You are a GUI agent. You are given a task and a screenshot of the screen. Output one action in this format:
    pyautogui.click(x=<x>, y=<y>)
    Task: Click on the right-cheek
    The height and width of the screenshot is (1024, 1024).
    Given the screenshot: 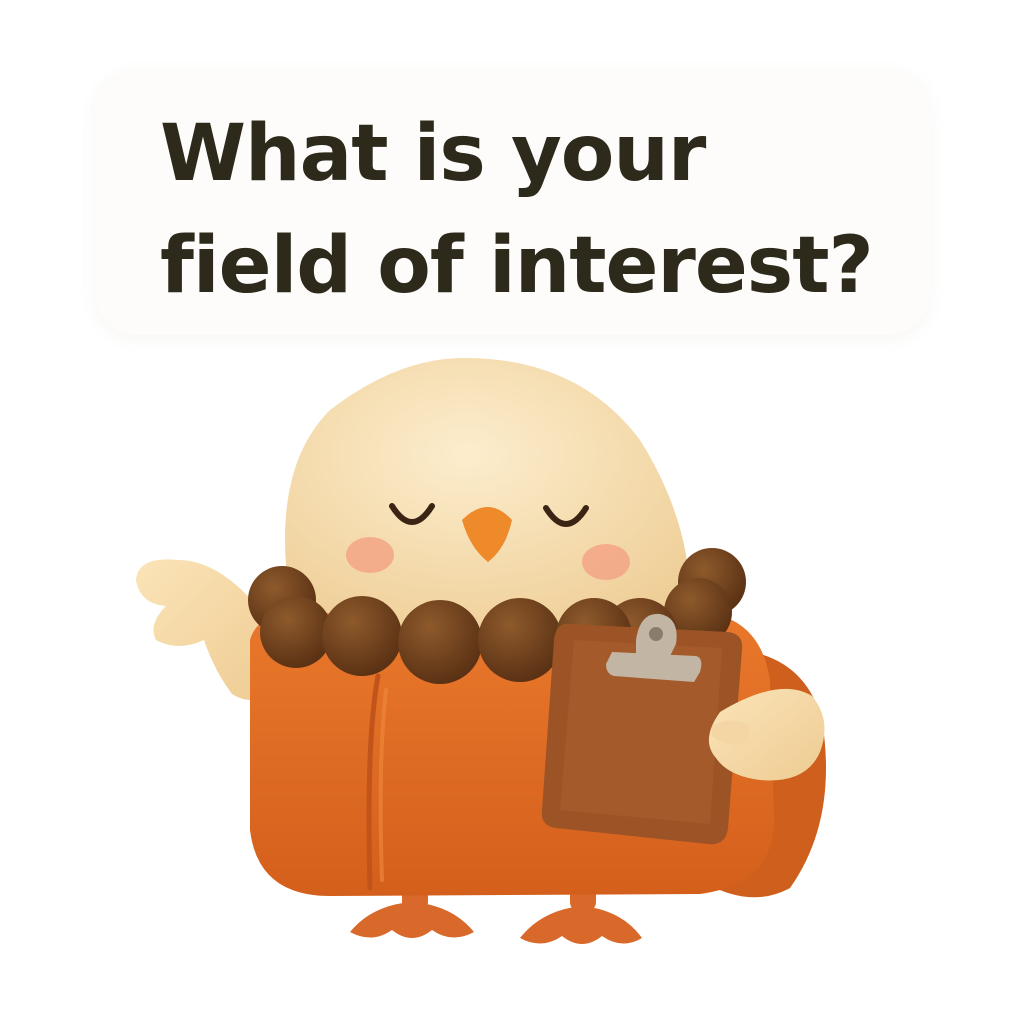 What is the action you would take?
    pyautogui.click(x=606, y=562)
    